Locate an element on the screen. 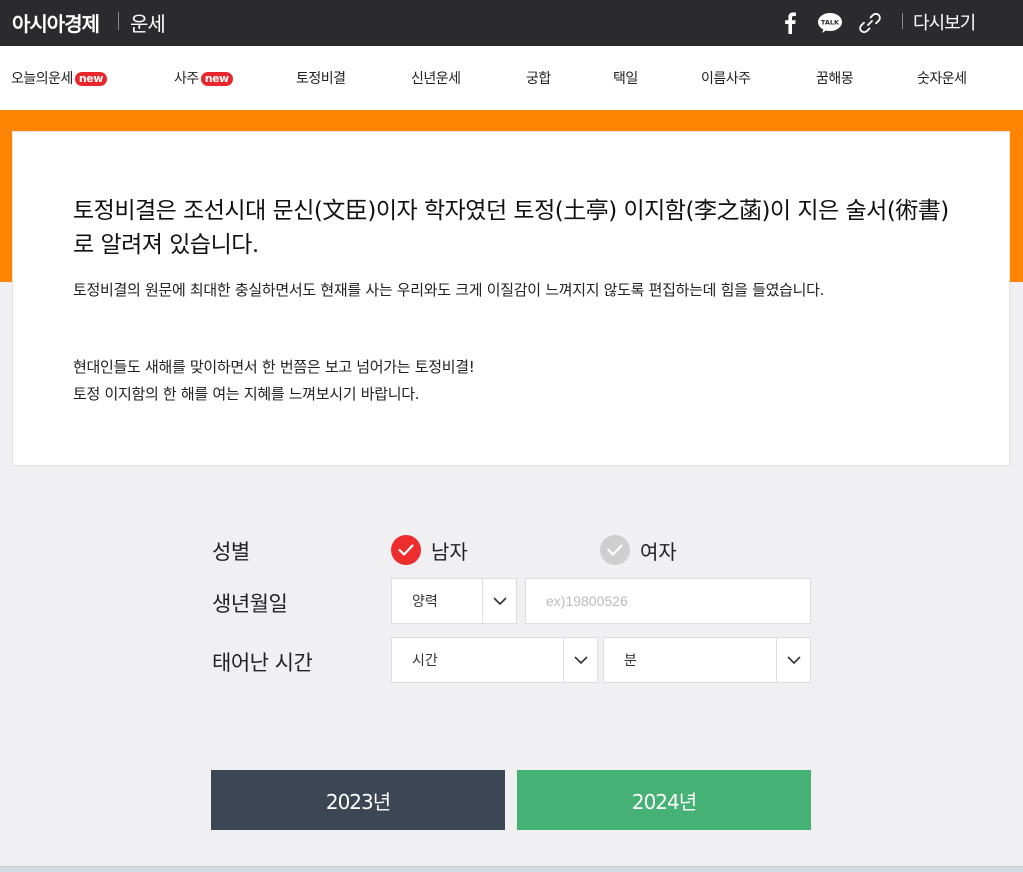  birth-label: 생년월일 is located at coordinates (250, 604).